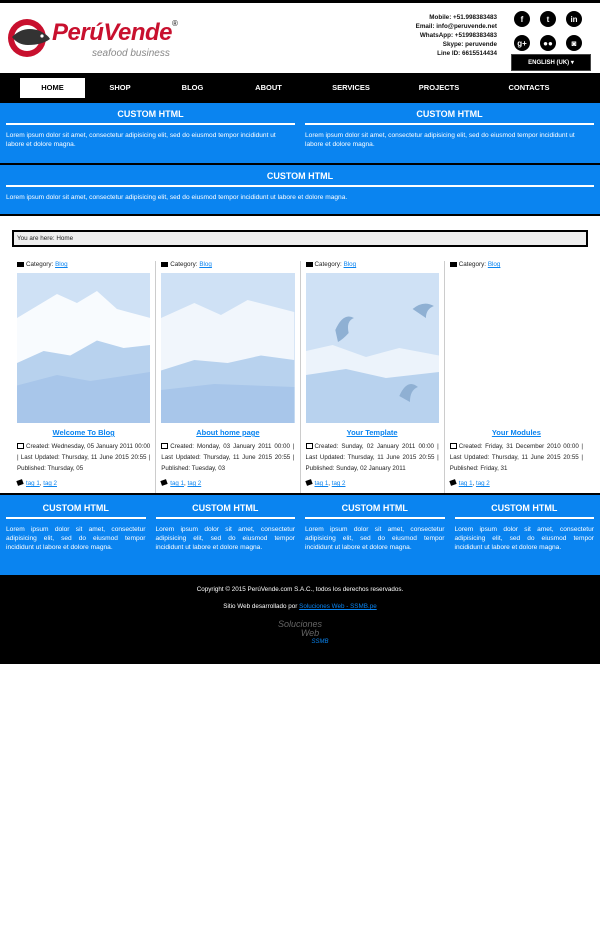 This screenshot has height=927, width=600. I want to click on nav-projects: PROJECTS, so click(439, 88).